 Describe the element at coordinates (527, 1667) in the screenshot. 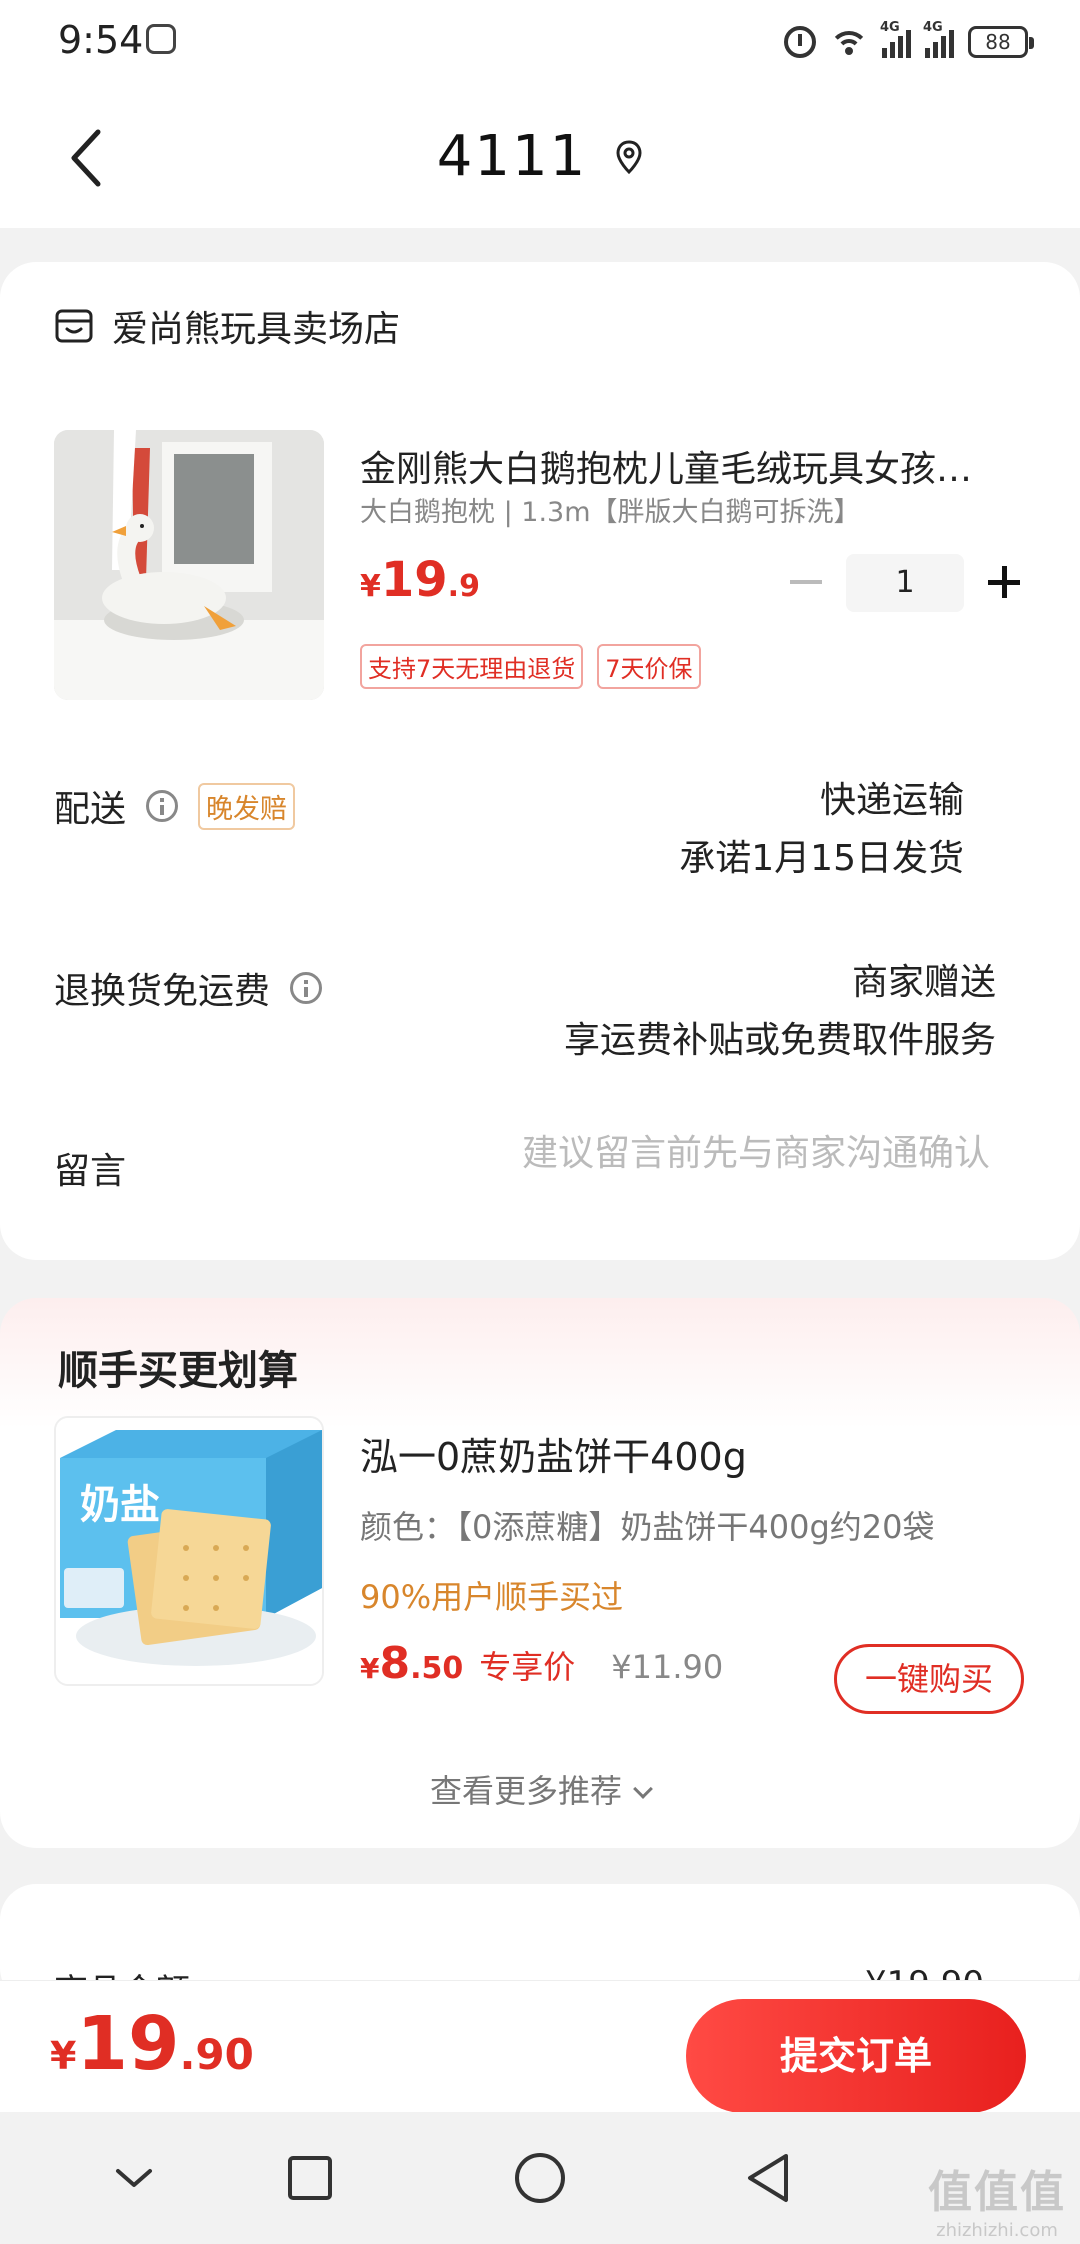

I see `exclusive-price-label: 专享价` at that location.